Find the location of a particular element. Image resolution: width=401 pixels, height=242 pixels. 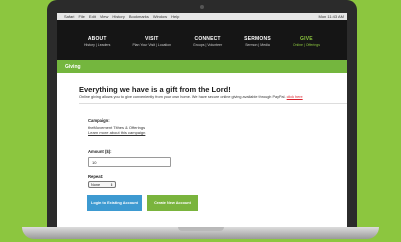

nav-item-connect: CONNECT Groups | Volunteer is located at coordinates (207, 48).